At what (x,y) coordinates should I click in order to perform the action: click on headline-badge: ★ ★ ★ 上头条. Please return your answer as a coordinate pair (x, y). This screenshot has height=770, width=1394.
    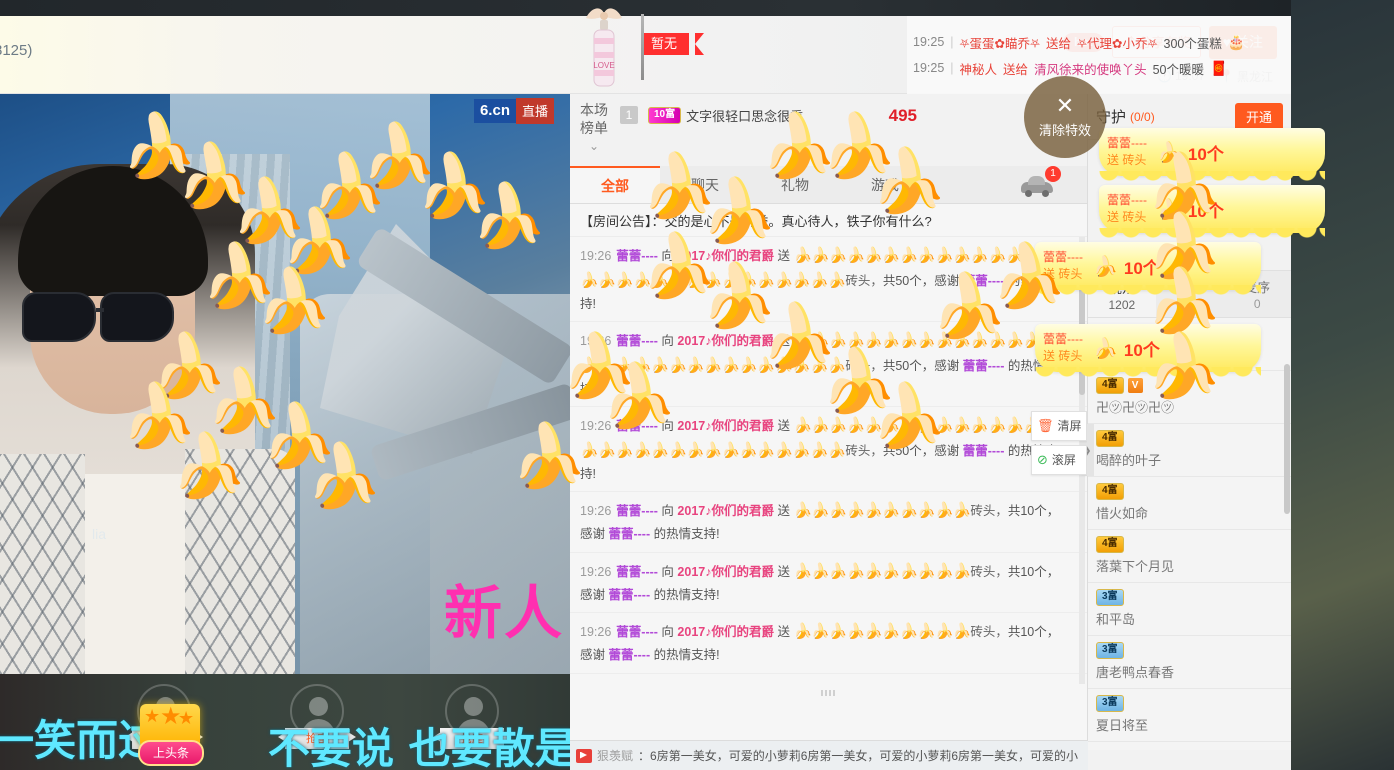
    Looking at the image, I should click on (175, 736).